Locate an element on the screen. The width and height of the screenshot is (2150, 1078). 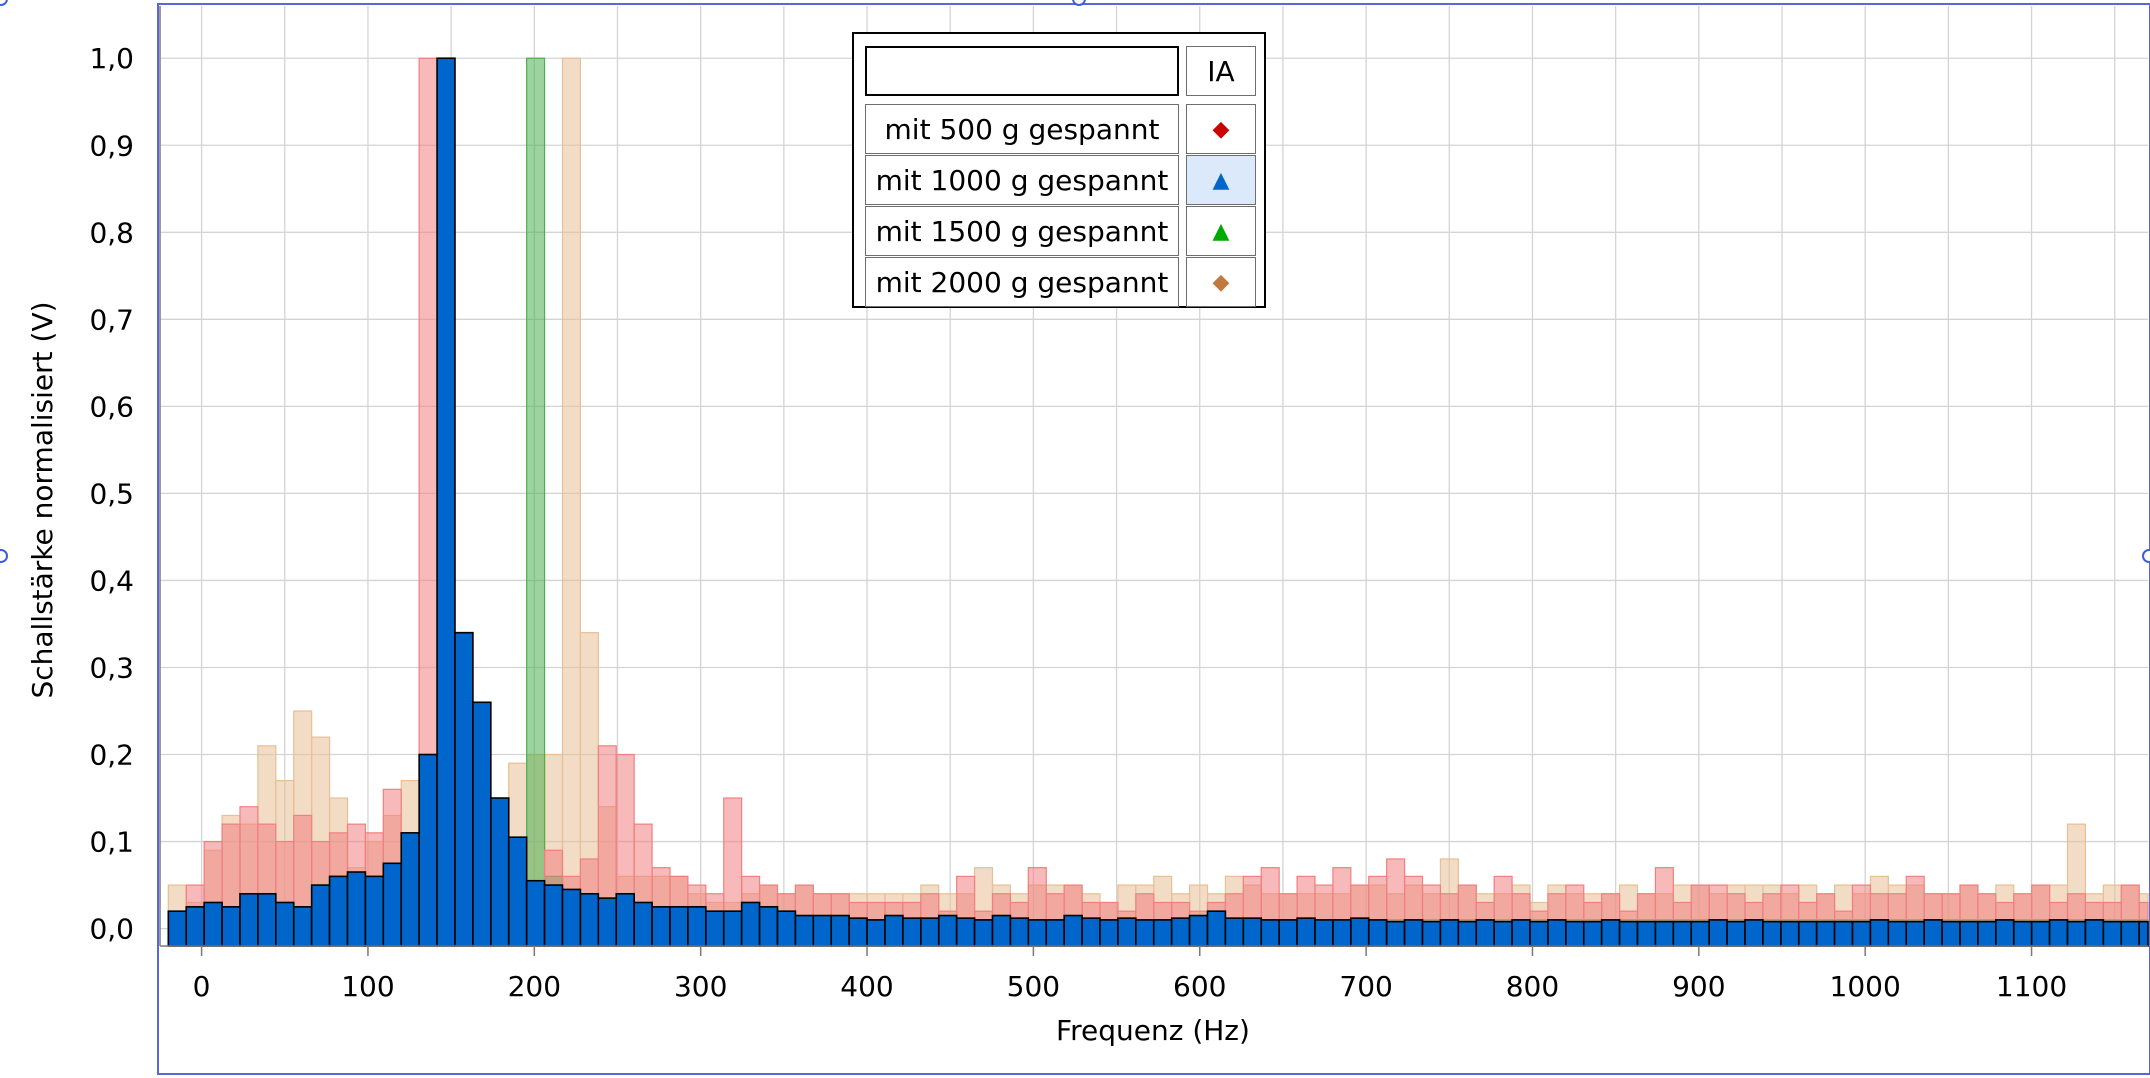
x-tick-label: 100 is located at coordinates (367, 986).